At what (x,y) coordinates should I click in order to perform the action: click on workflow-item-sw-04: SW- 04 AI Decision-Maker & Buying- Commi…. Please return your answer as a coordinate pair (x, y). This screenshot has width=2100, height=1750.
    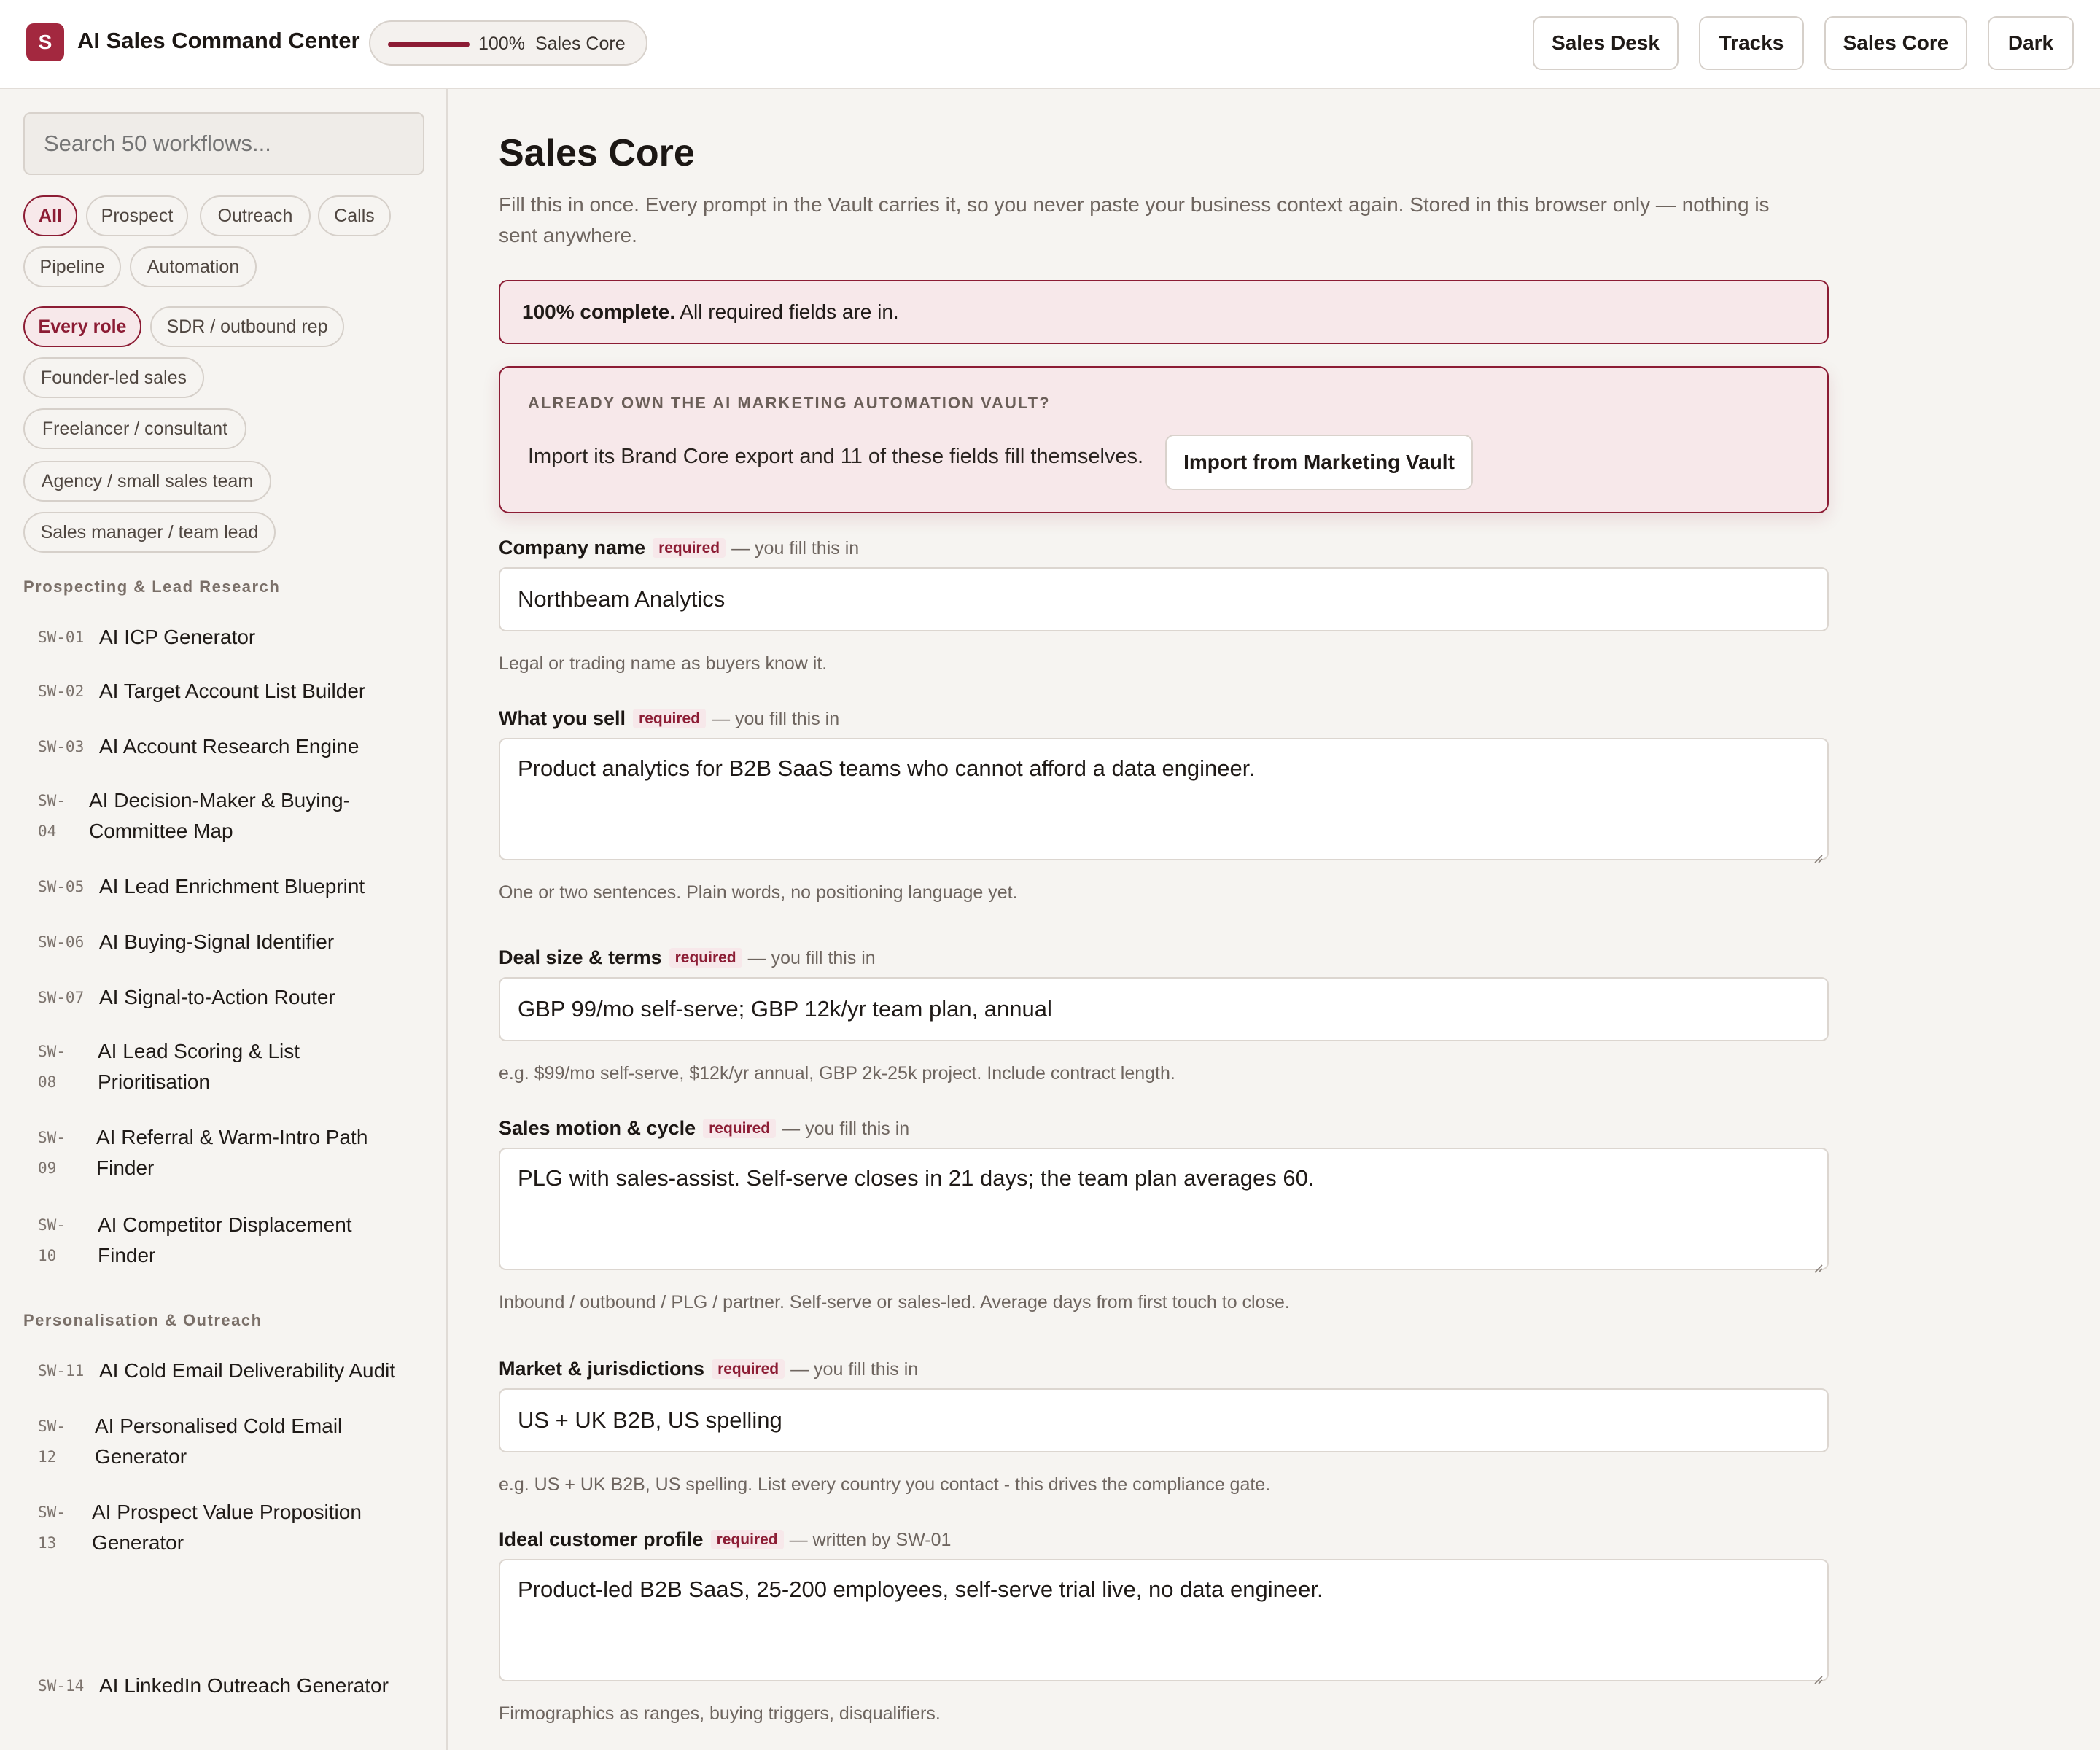
    Looking at the image, I should click on (227, 817).